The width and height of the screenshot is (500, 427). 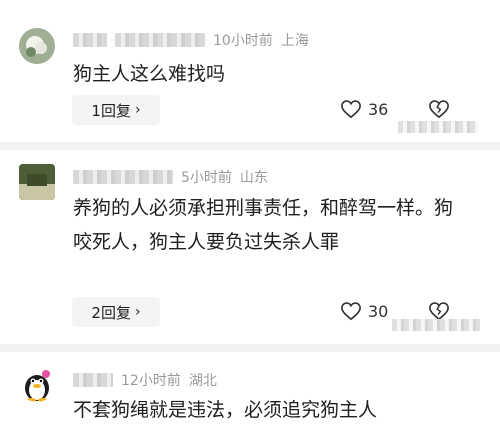 What do you see at coordinates (364, 109) in the screenshot?
I see `like-button: 36` at bounding box center [364, 109].